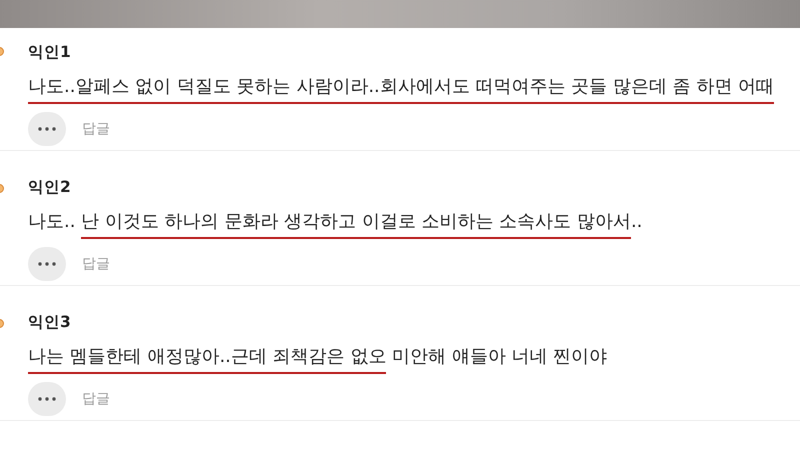  Describe the element at coordinates (401, 89) in the screenshot. I see `comment-text: 나도..알페스 없이 덕질도 못하는 사람이라..회사에서도 떠먹여주는 곳들 많은데 좀 하면 어때` at that location.